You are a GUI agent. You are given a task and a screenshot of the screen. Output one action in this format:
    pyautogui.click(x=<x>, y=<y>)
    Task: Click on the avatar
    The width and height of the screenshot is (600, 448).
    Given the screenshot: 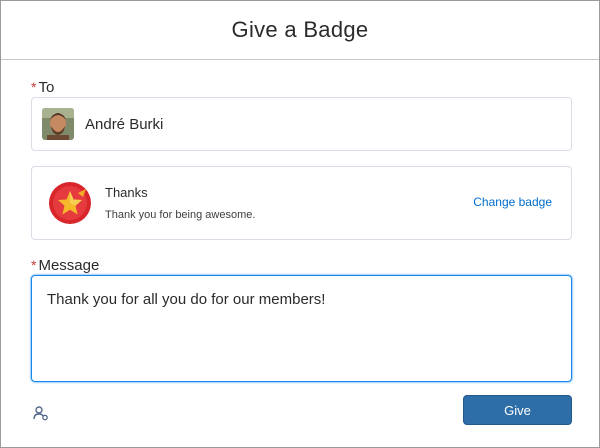 What is the action you would take?
    pyautogui.click(x=58, y=124)
    